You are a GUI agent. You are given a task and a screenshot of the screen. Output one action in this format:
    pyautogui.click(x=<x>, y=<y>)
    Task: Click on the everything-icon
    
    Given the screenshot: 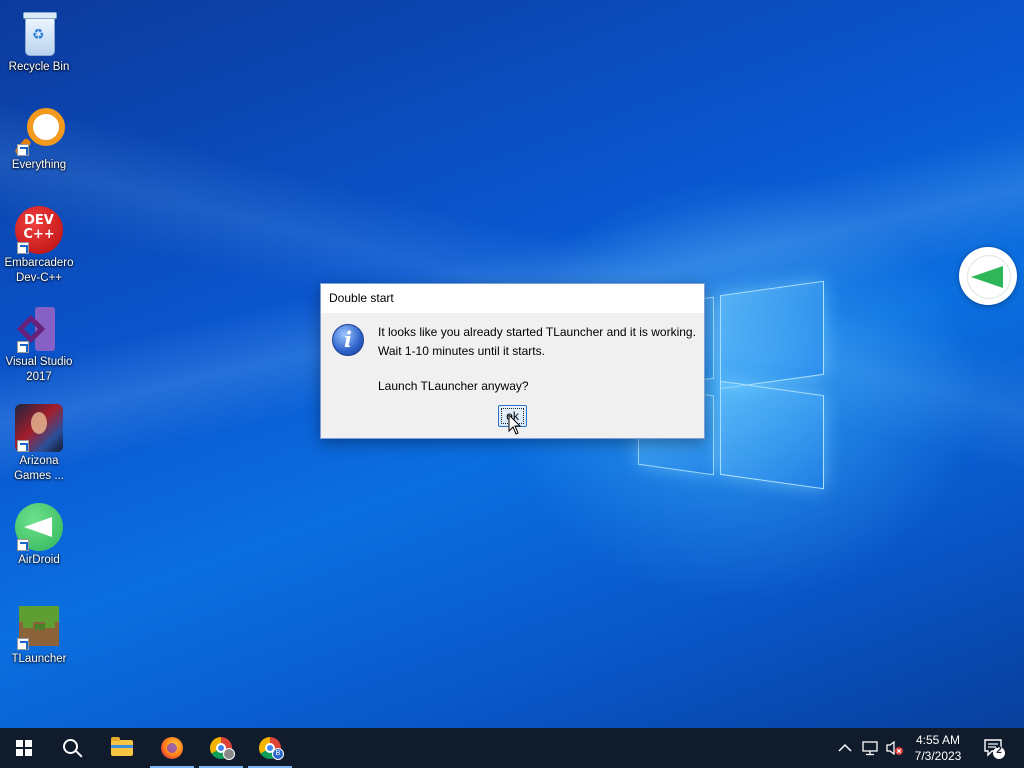 What is the action you would take?
    pyautogui.click(x=39, y=132)
    